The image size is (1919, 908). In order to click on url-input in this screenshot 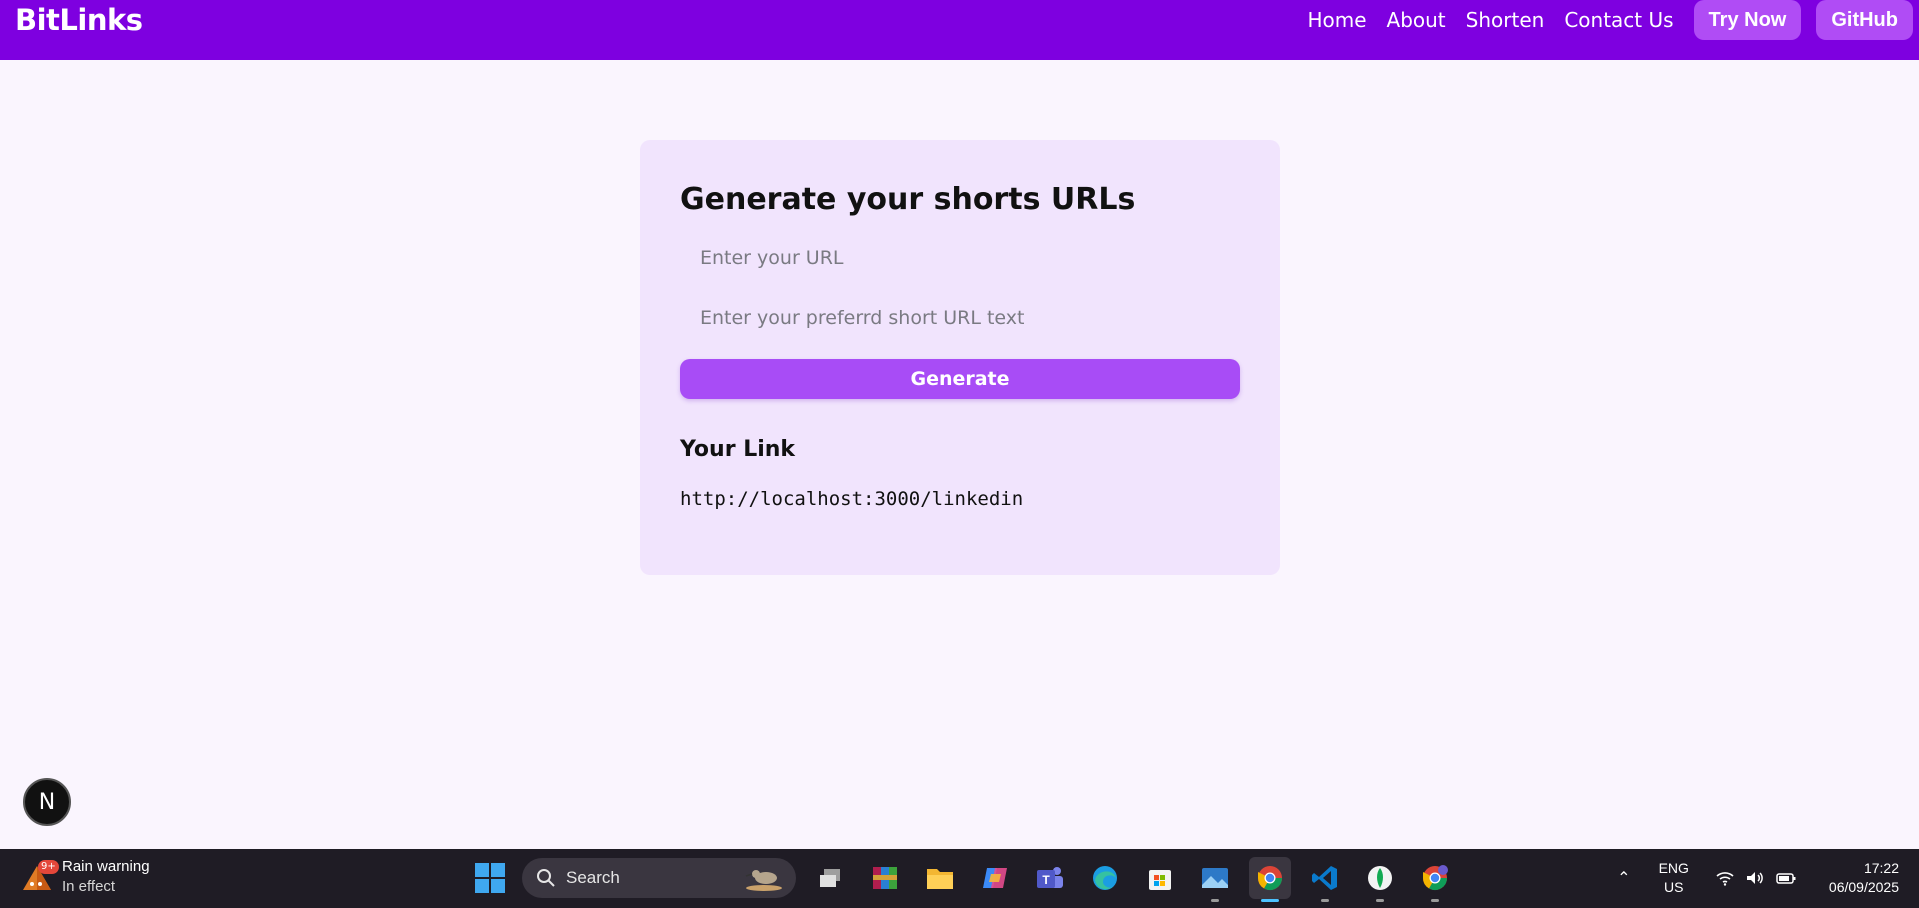, I will do `click(960, 258)`.